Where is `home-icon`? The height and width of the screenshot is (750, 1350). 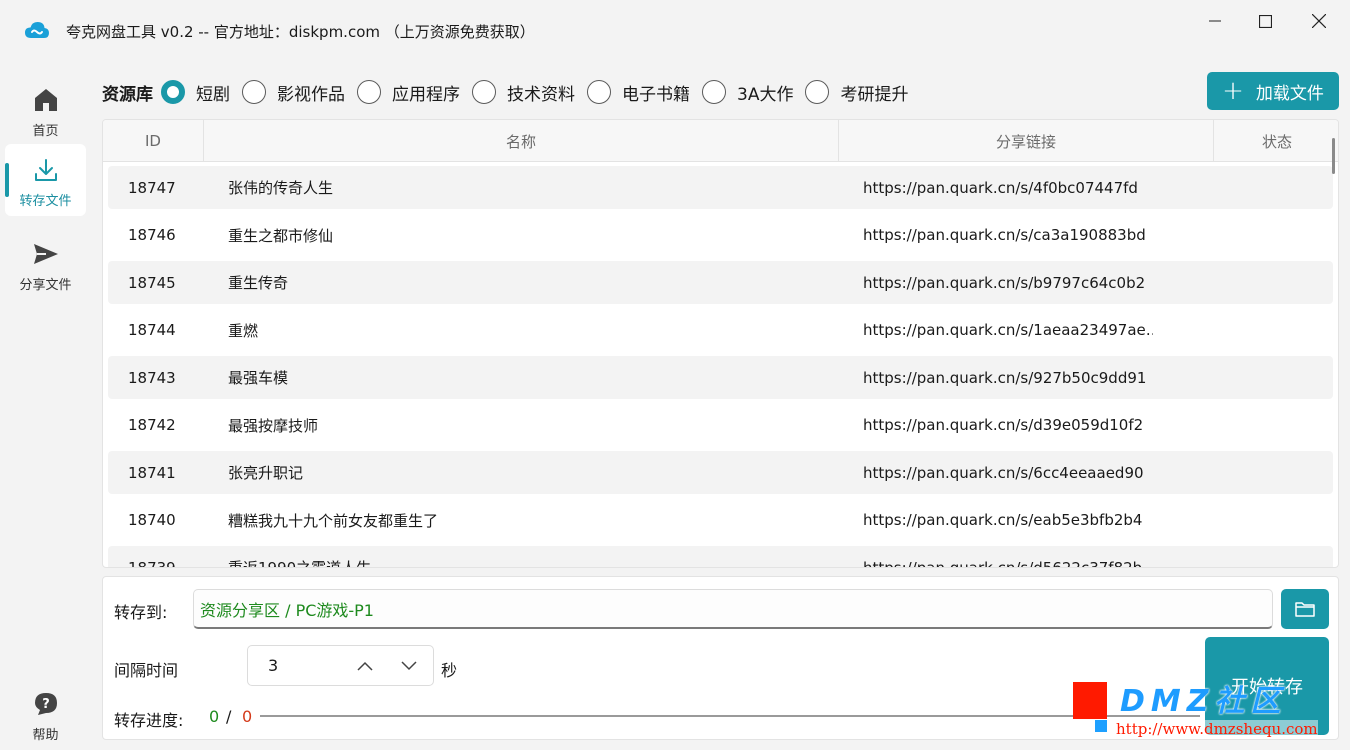 home-icon is located at coordinates (45, 100).